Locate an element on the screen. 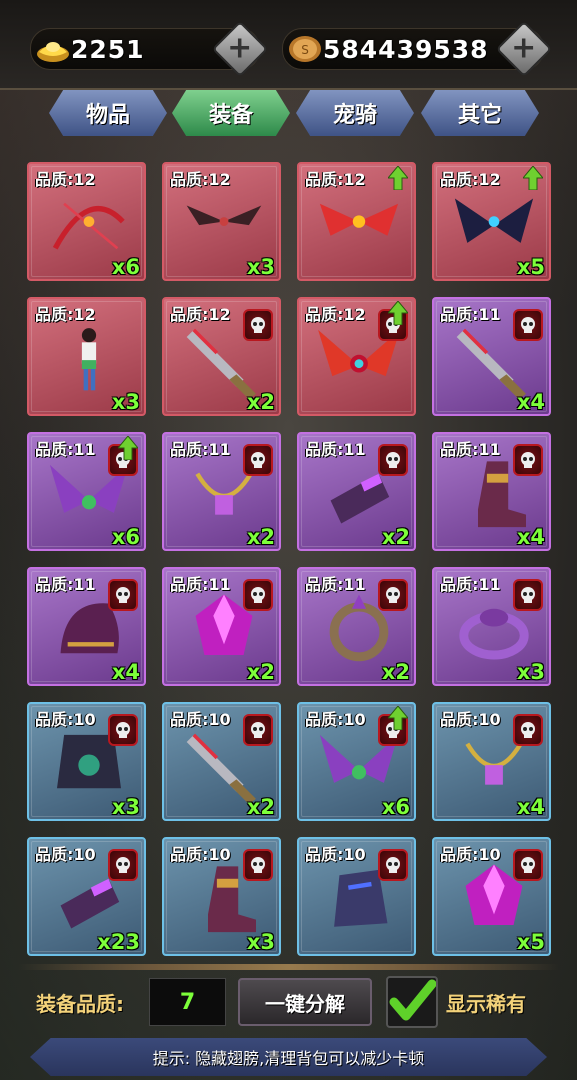 This screenshot has width=577, height=1080. item-wings-dark-icon is located at coordinates (224, 215).